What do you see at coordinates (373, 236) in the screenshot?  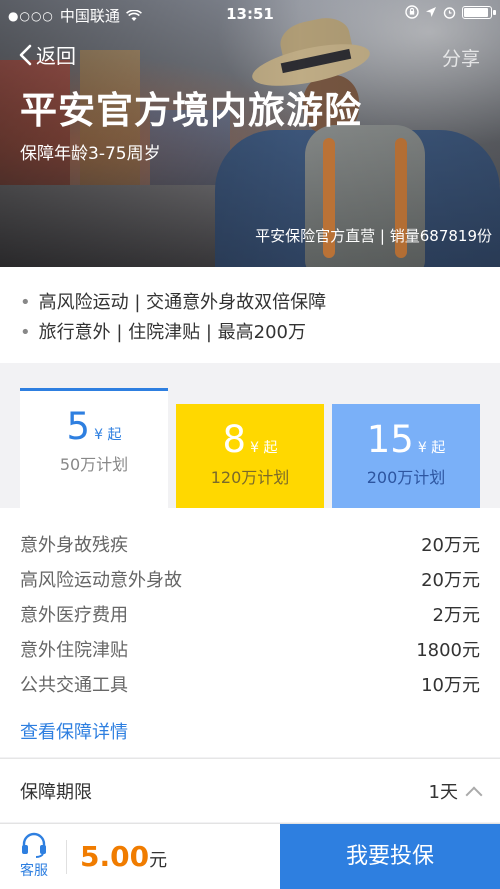 I see `seller-sales: 平安保险官方直营 | 销量687819份` at bounding box center [373, 236].